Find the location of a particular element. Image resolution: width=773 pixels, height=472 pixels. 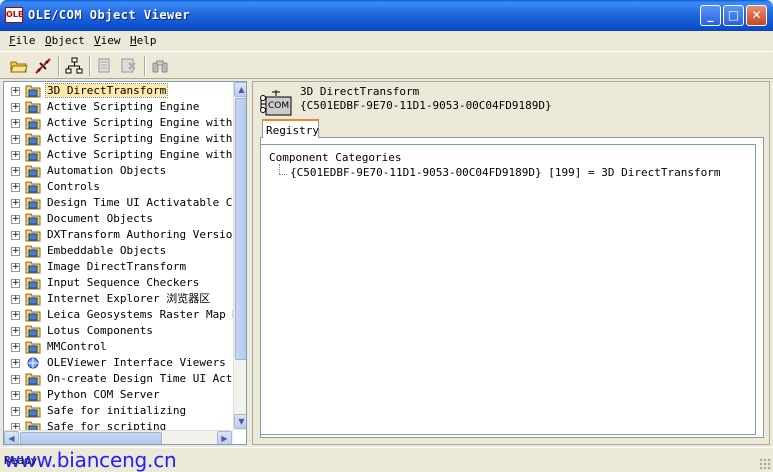

copy-icon is located at coordinates (105, 66).